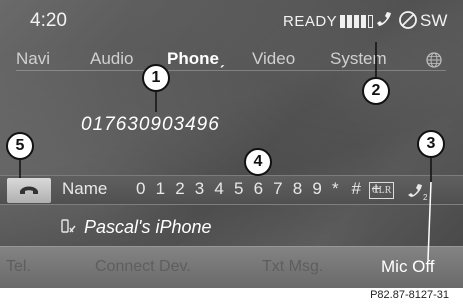 The image size is (463, 305). I want to click on svg-text: 2, so click(425, 197).